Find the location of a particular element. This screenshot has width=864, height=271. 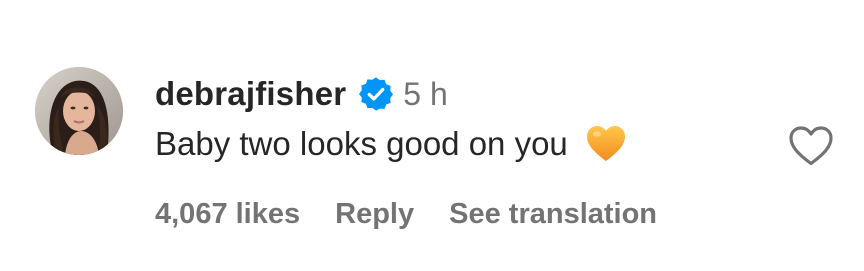

comment-text: Baby two looks good on you is located at coordinates (361, 143).